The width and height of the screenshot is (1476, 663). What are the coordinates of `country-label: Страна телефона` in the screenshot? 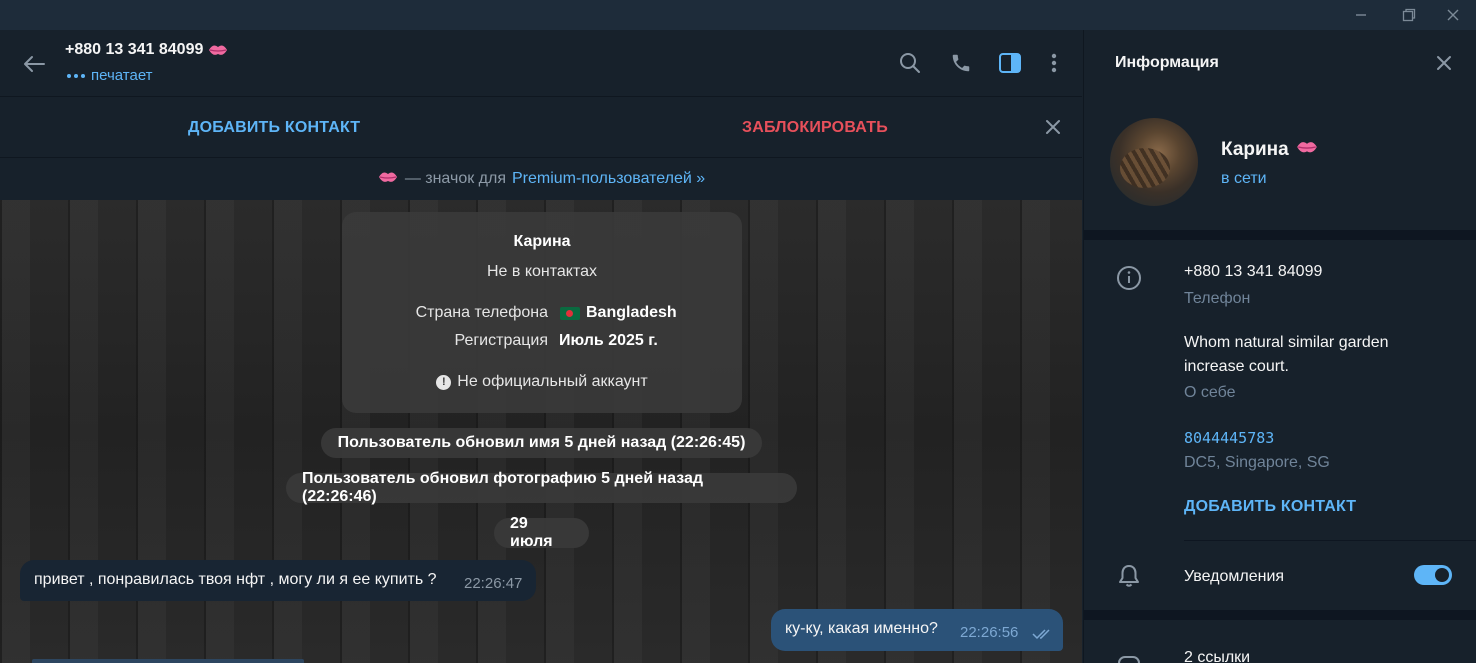 It's located at (481, 312).